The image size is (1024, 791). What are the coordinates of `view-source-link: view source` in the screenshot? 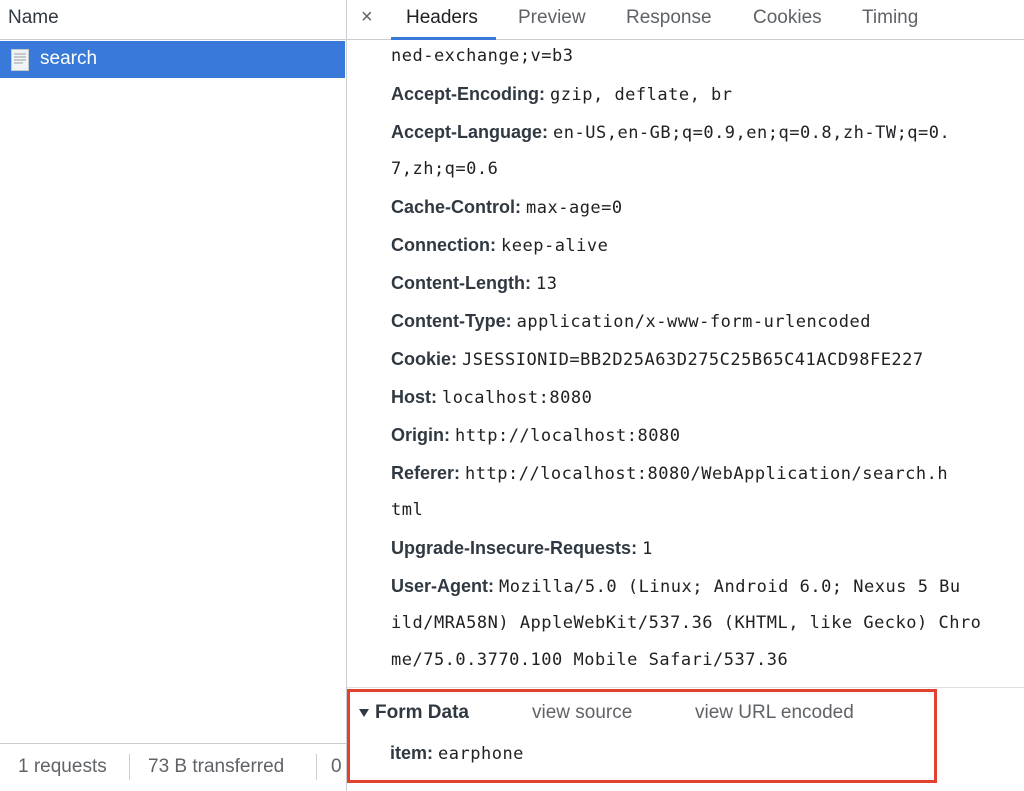 It's located at (582, 713).